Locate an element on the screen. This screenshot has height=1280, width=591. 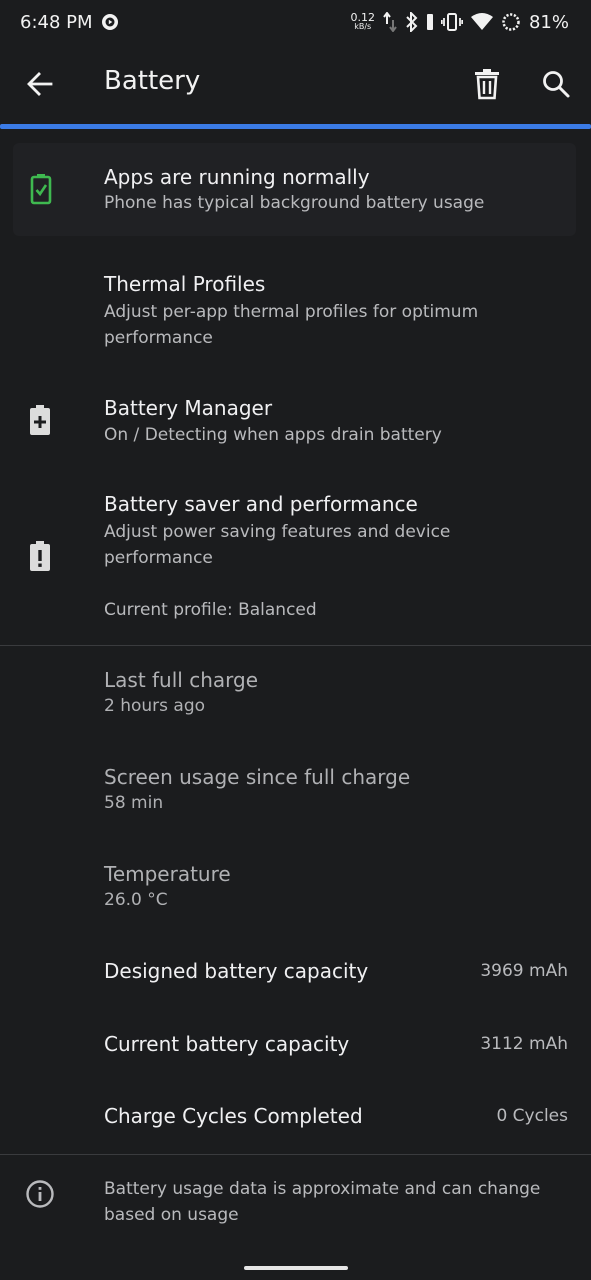
vibrate-icon is located at coordinates (451, 22).